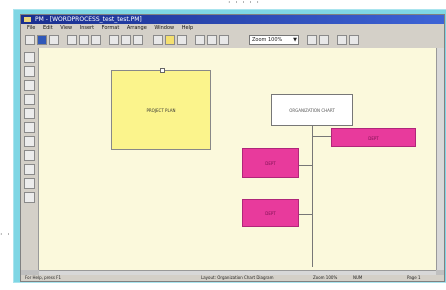  I want to click on group-icon, so click(224, 40).